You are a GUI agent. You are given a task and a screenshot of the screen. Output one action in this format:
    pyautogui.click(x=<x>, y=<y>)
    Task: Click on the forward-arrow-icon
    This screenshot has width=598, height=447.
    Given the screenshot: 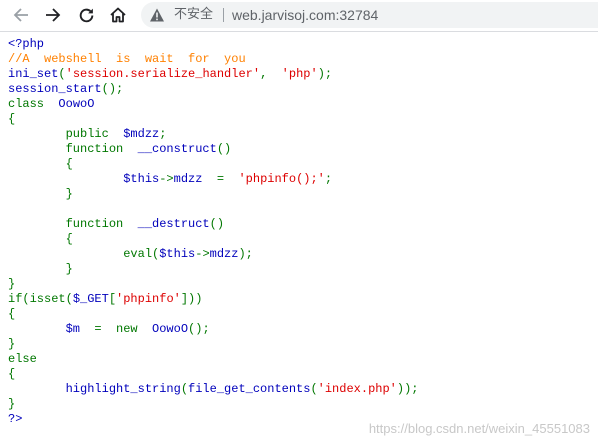 What is the action you would take?
    pyautogui.click(x=53, y=15)
    